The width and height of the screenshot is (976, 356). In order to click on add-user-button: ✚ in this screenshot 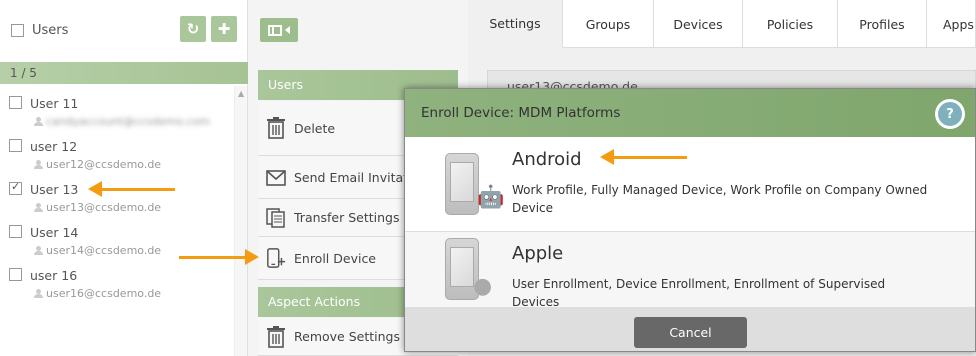, I will do `click(224, 29)`.